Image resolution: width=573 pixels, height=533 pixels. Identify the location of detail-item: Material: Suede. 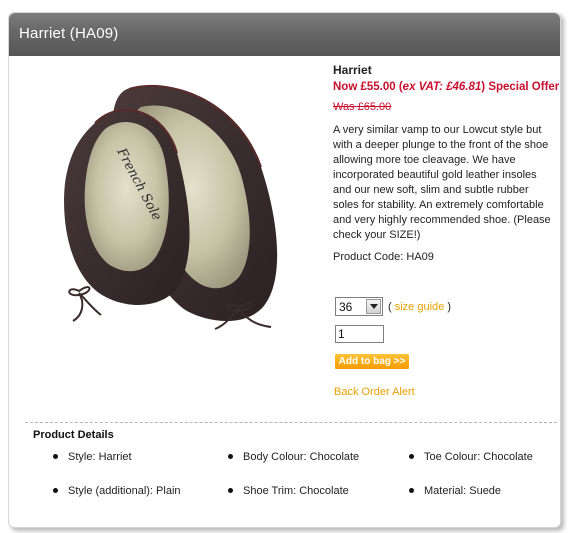
(455, 491).